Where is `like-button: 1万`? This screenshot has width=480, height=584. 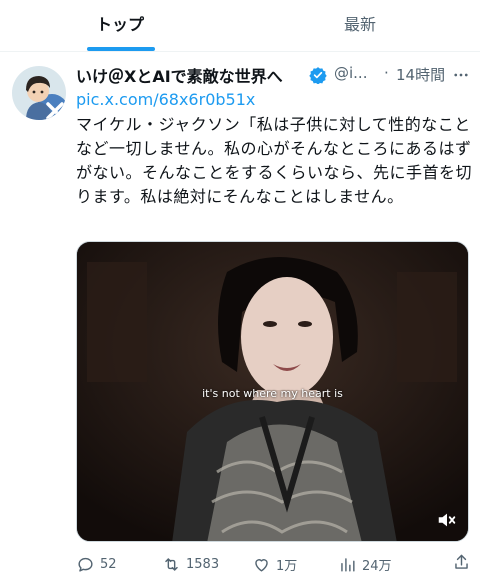
like-button: 1万 is located at coordinates (274, 564).